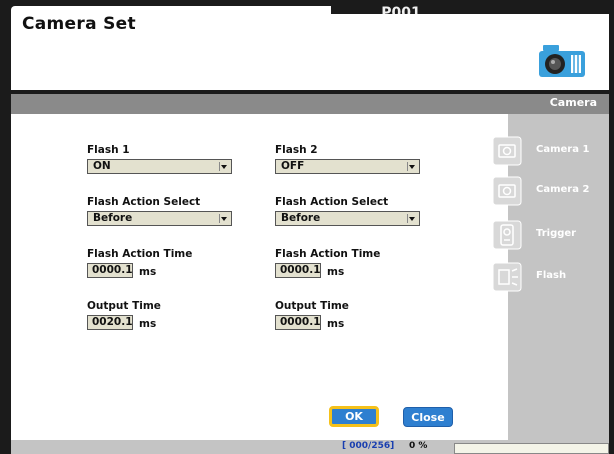  What do you see at coordinates (159, 166) in the screenshot?
I see `flash1-select: ON` at bounding box center [159, 166].